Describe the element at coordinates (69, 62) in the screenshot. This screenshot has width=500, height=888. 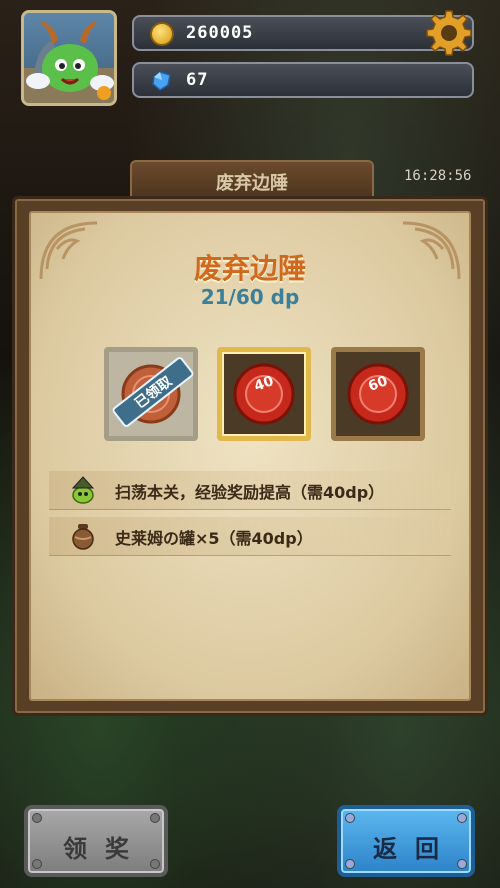
I see `dragon-slime-icon` at that location.